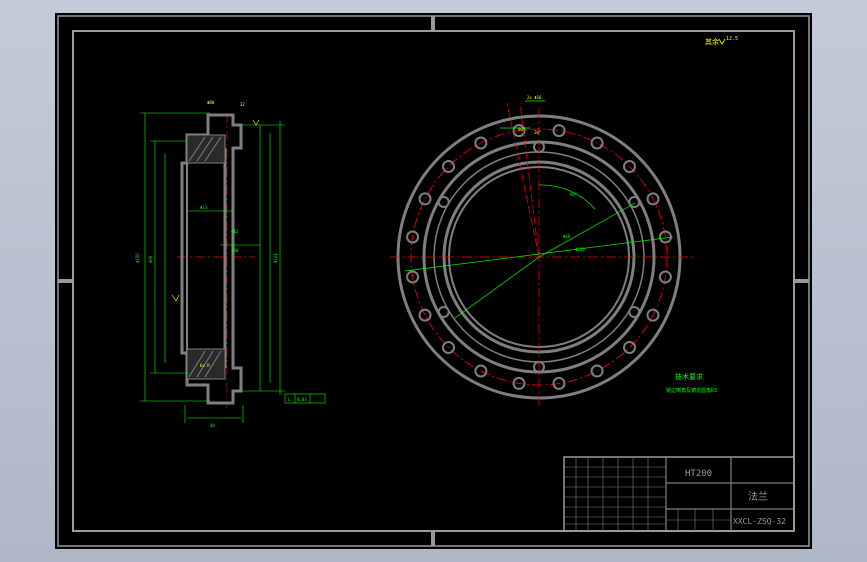 This screenshot has height=562, width=867. I want to click on svg-text: Φ124, so click(275, 258).